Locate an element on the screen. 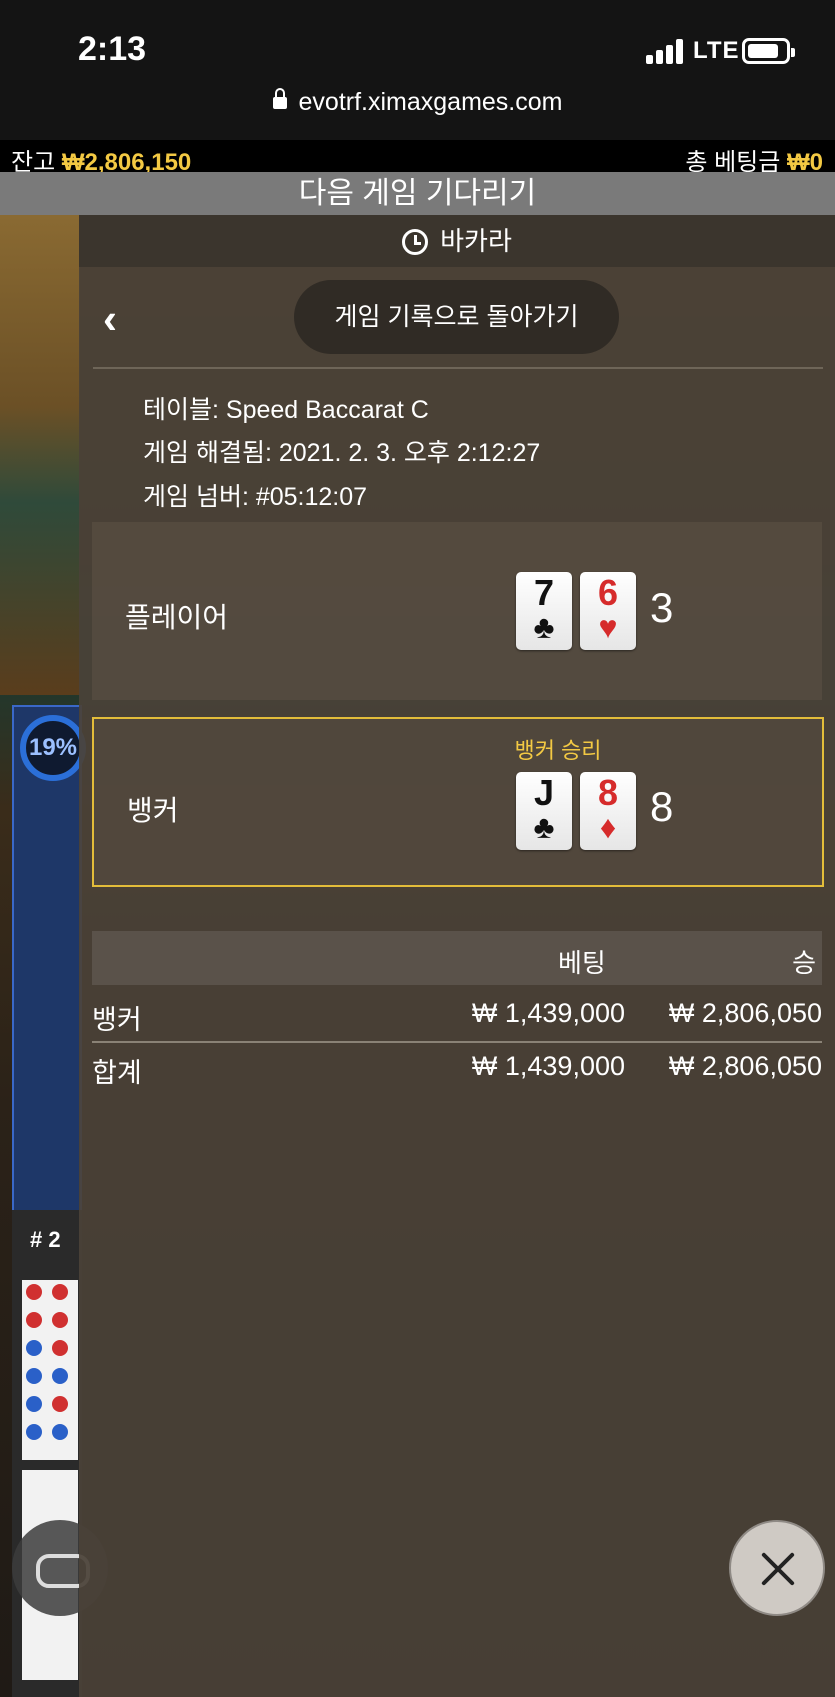 This screenshot has height=1697, width=835. diamond-icon: ♦ is located at coordinates (608, 827).